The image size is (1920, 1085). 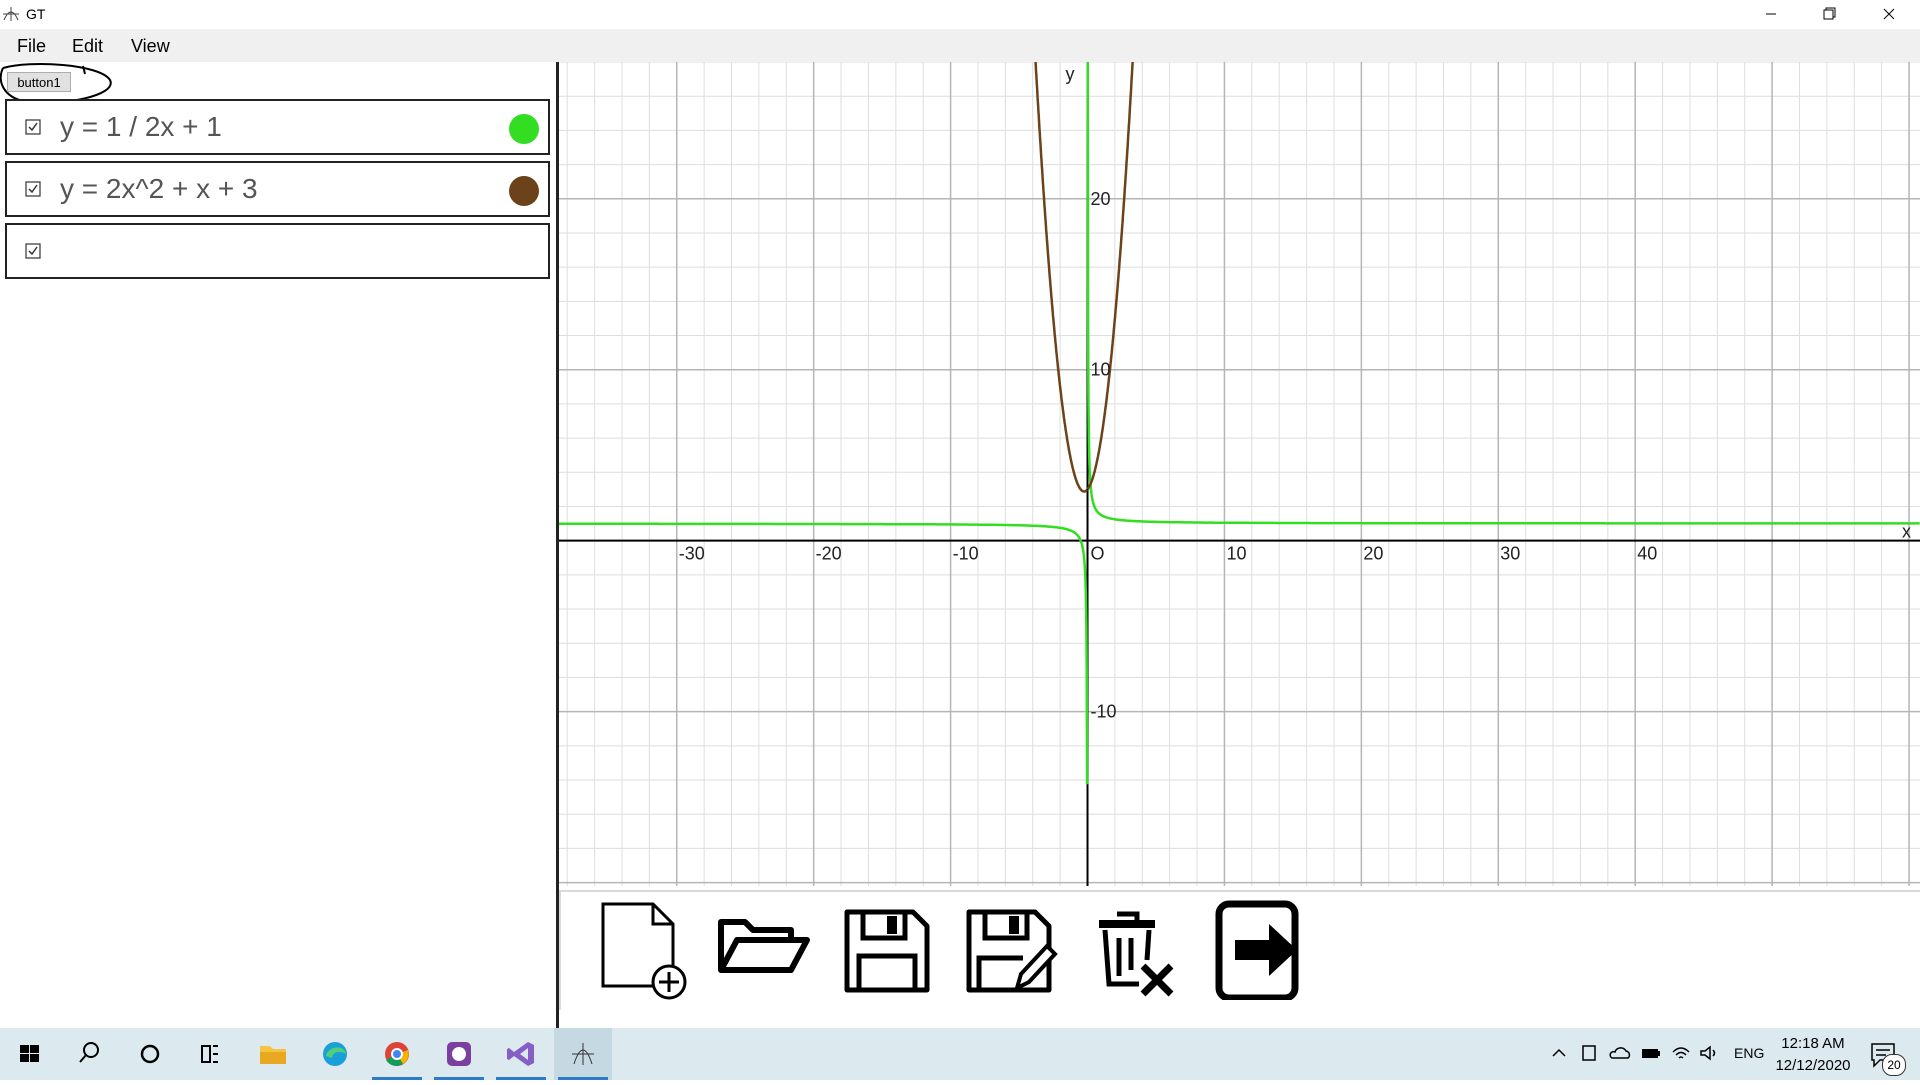 I want to click on visual-studio-icon, so click(x=520, y=1054).